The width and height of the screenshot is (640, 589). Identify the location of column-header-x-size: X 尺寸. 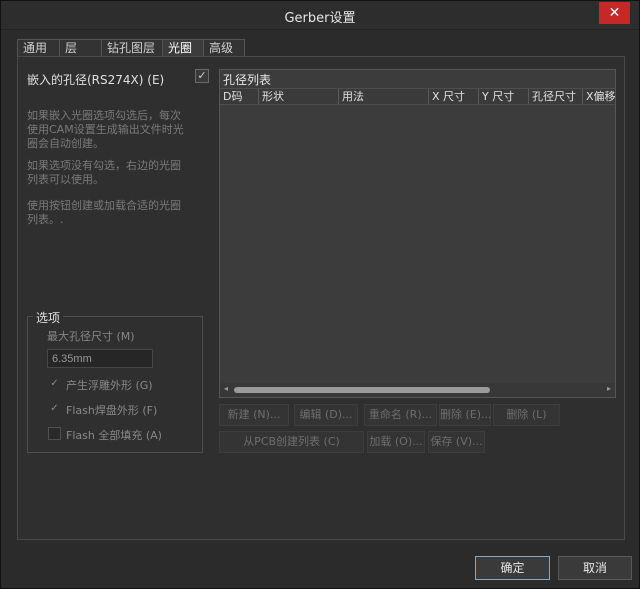
(453, 96).